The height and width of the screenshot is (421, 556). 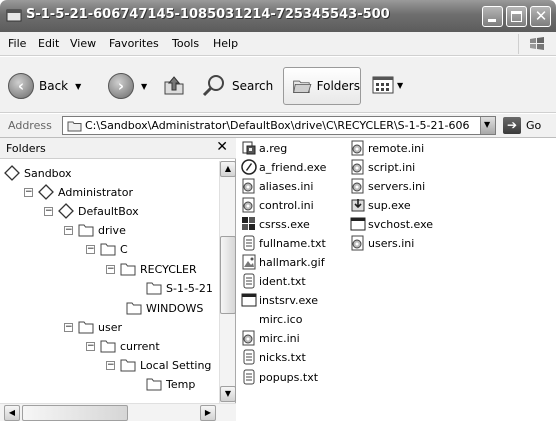 I want to click on views-button: ▼, so click(x=387, y=85).